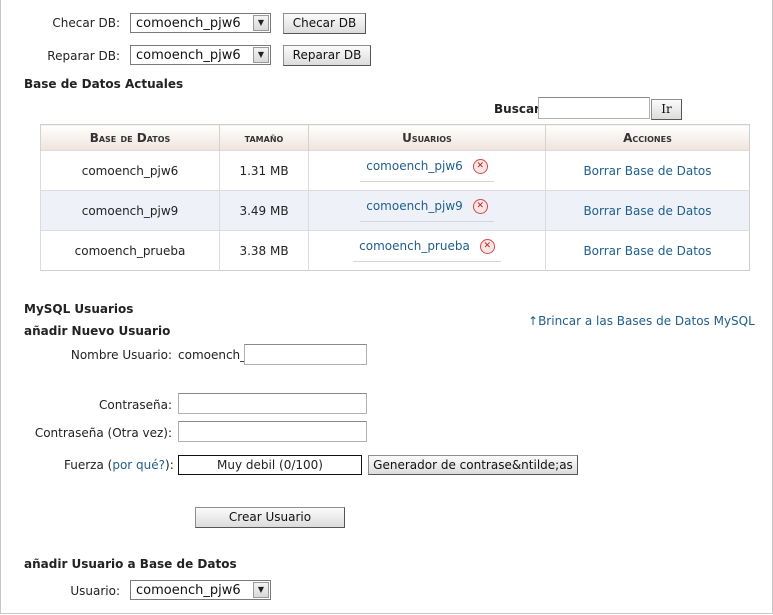 The width and height of the screenshot is (773, 615). I want to click on strength-label-start: Fuerza (, so click(88, 465).